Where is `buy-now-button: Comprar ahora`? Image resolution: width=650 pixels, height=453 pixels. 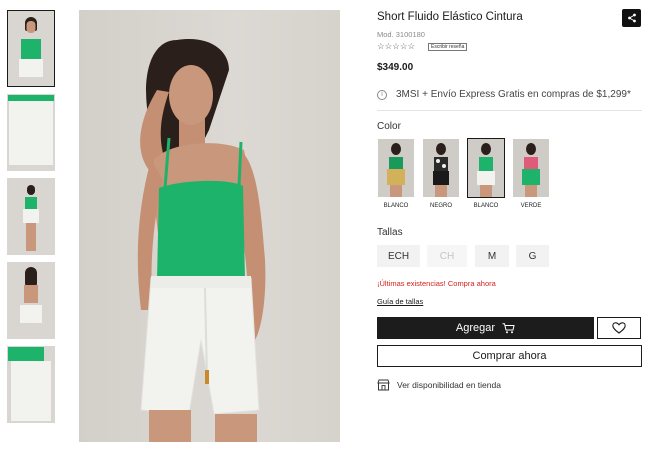
buy-now-button: Comprar ahora is located at coordinates (509, 356).